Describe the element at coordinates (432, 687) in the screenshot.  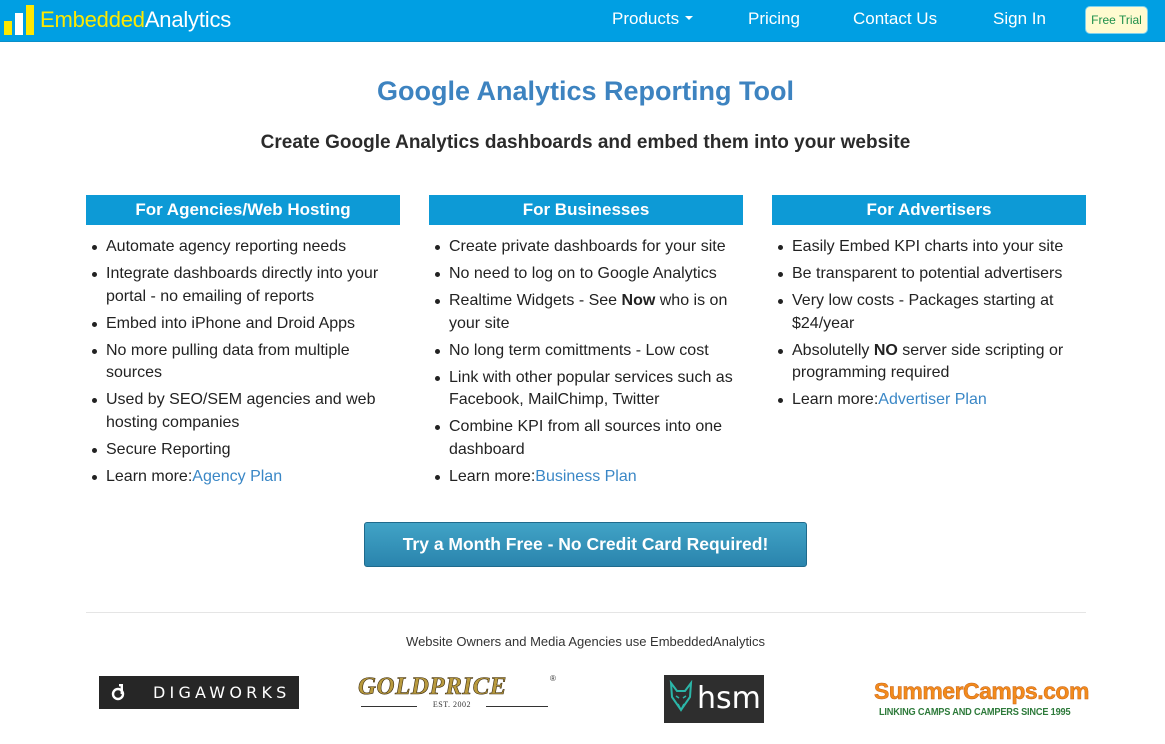
I see `goldprice-wordmark: GOLDPRICE` at that location.